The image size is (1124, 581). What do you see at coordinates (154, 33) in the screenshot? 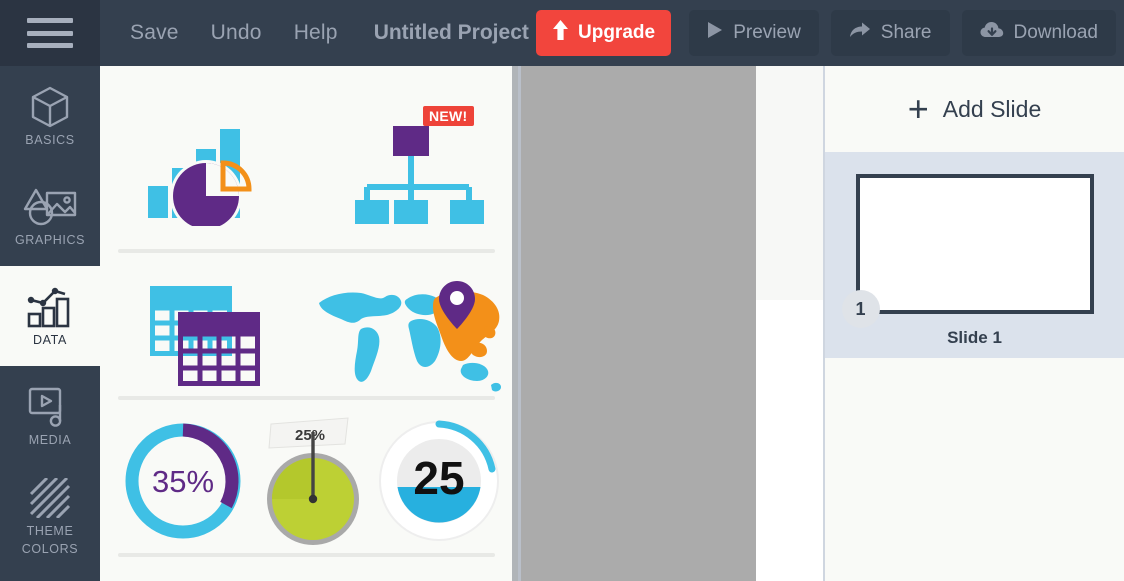
I see `save-button: Save` at bounding box center [154, 33].